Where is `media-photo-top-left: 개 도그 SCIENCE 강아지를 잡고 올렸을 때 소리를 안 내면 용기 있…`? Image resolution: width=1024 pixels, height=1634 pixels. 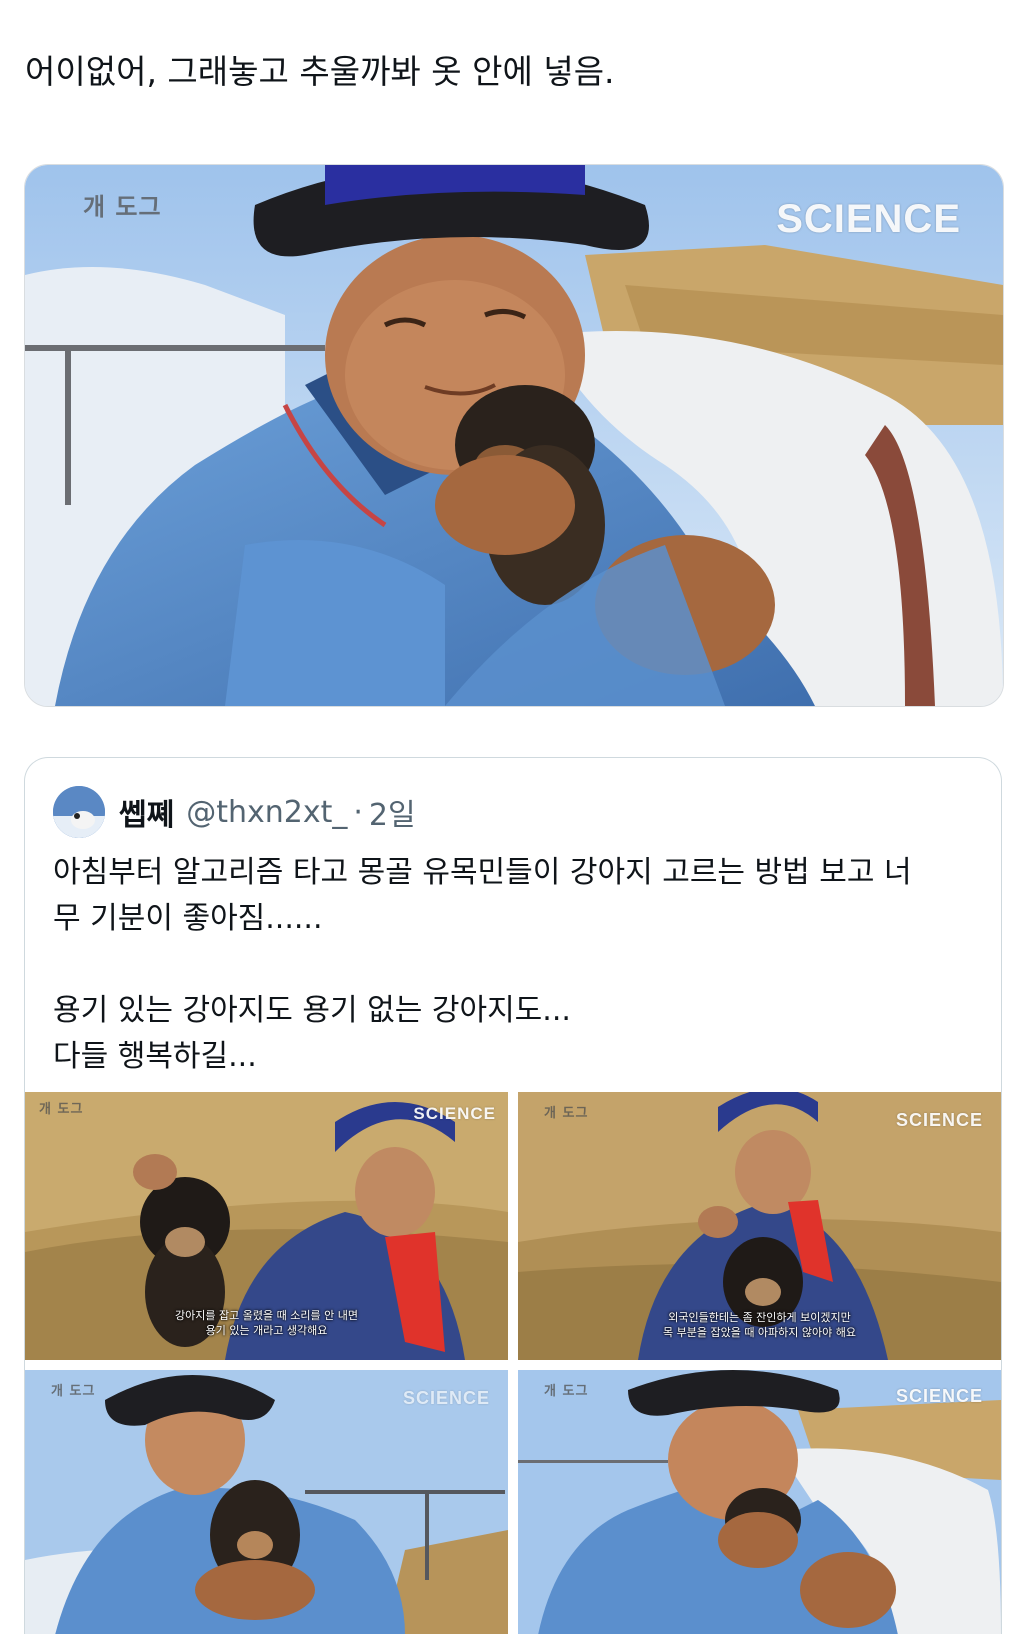 media-photo-top-left: 개 도그 SCIENCE 강아지를 잡고 올렸을 때 소리를 안 내면 용기 있… is located at coordinates (266, 1226).